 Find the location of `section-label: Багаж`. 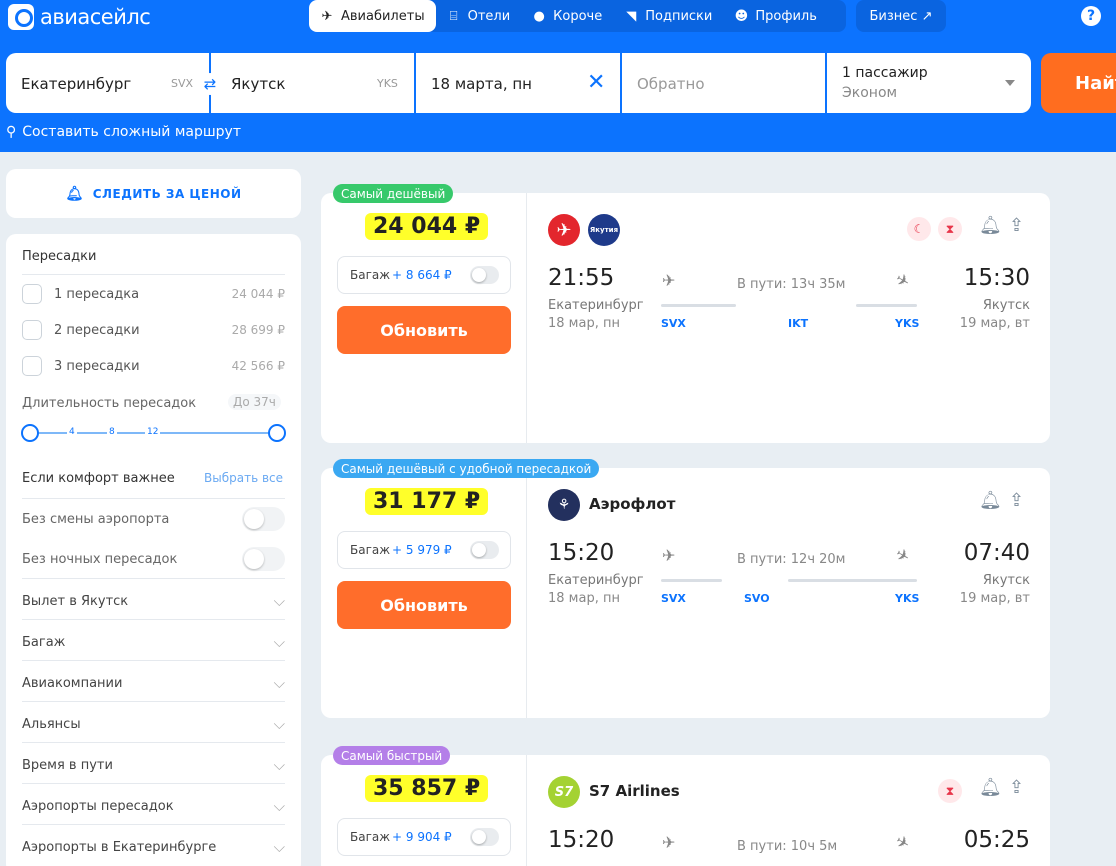

section-label: Багаж is located at coordinates (44, 642).